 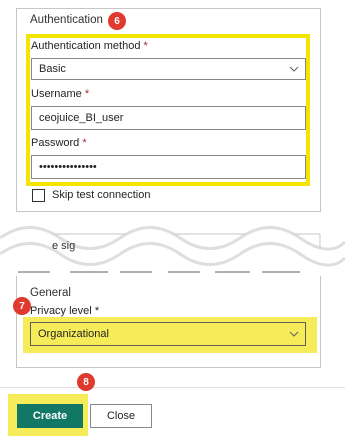 What do you see at coordinates (22, 306) in the screenshot?
I see `step-badge-7: 7` at bounding box center [22, 306].